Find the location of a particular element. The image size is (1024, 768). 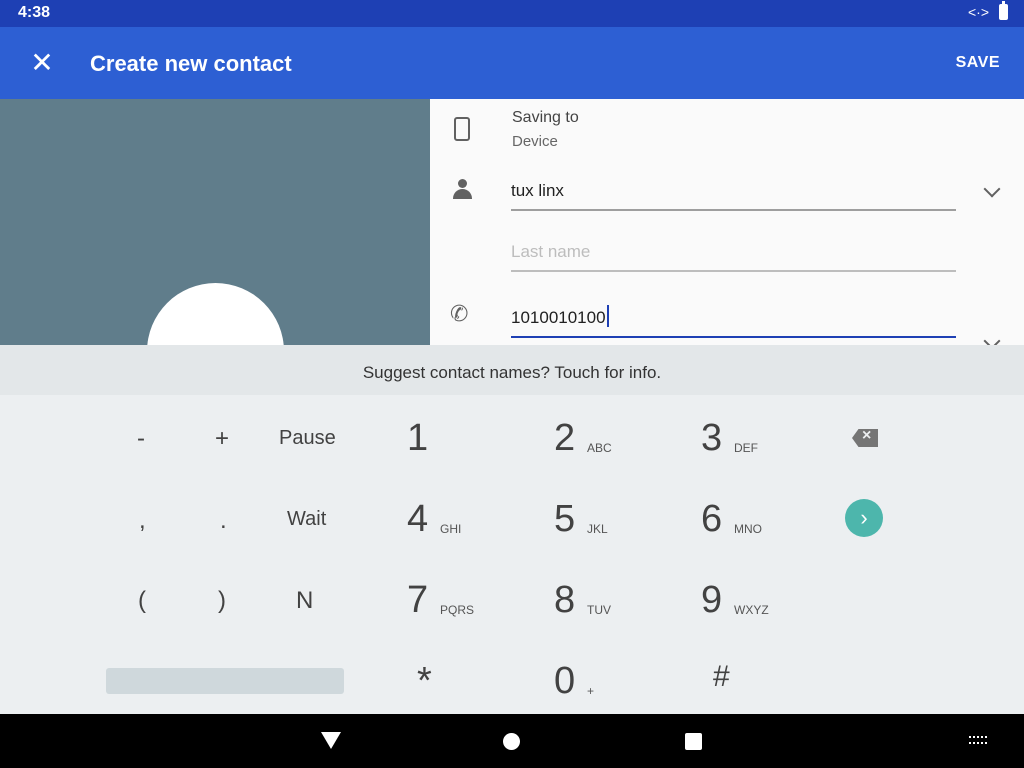

key-pause: Pause is located at coordinates (307, 438).